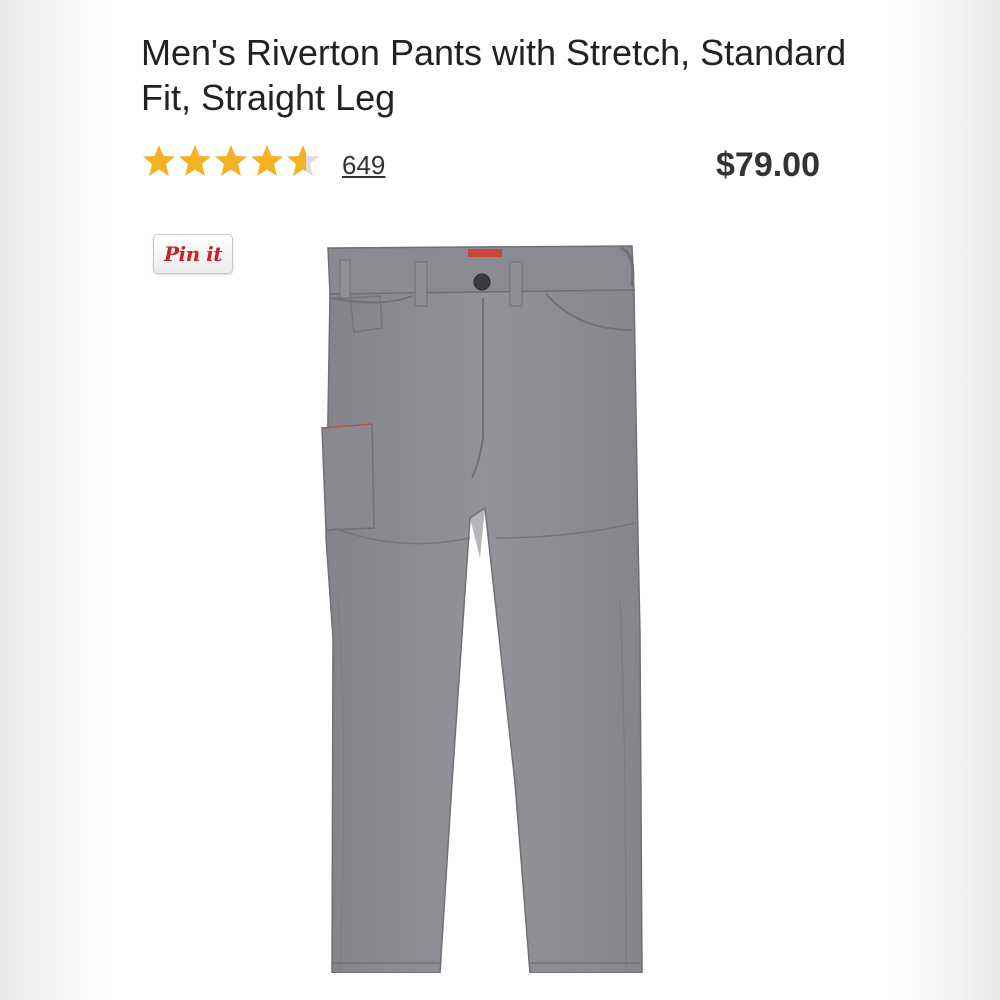 This screenshot has width=1000, height=1000. I want to click on rating-row: 649 $79.00, so click(501, 165).